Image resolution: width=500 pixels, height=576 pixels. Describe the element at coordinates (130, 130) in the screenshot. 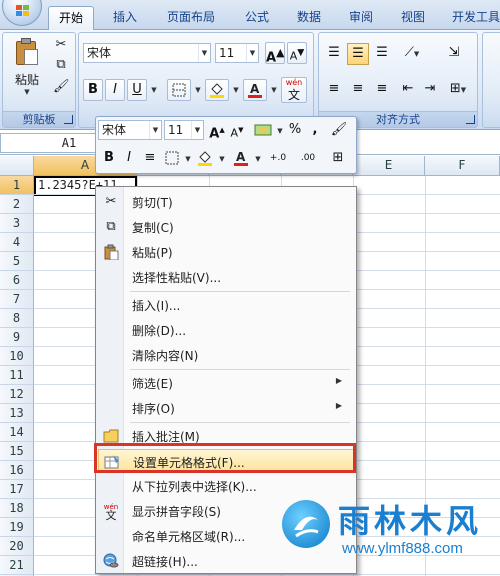

I see `mini-font-name-combo: 宋体 ▼` at that location.